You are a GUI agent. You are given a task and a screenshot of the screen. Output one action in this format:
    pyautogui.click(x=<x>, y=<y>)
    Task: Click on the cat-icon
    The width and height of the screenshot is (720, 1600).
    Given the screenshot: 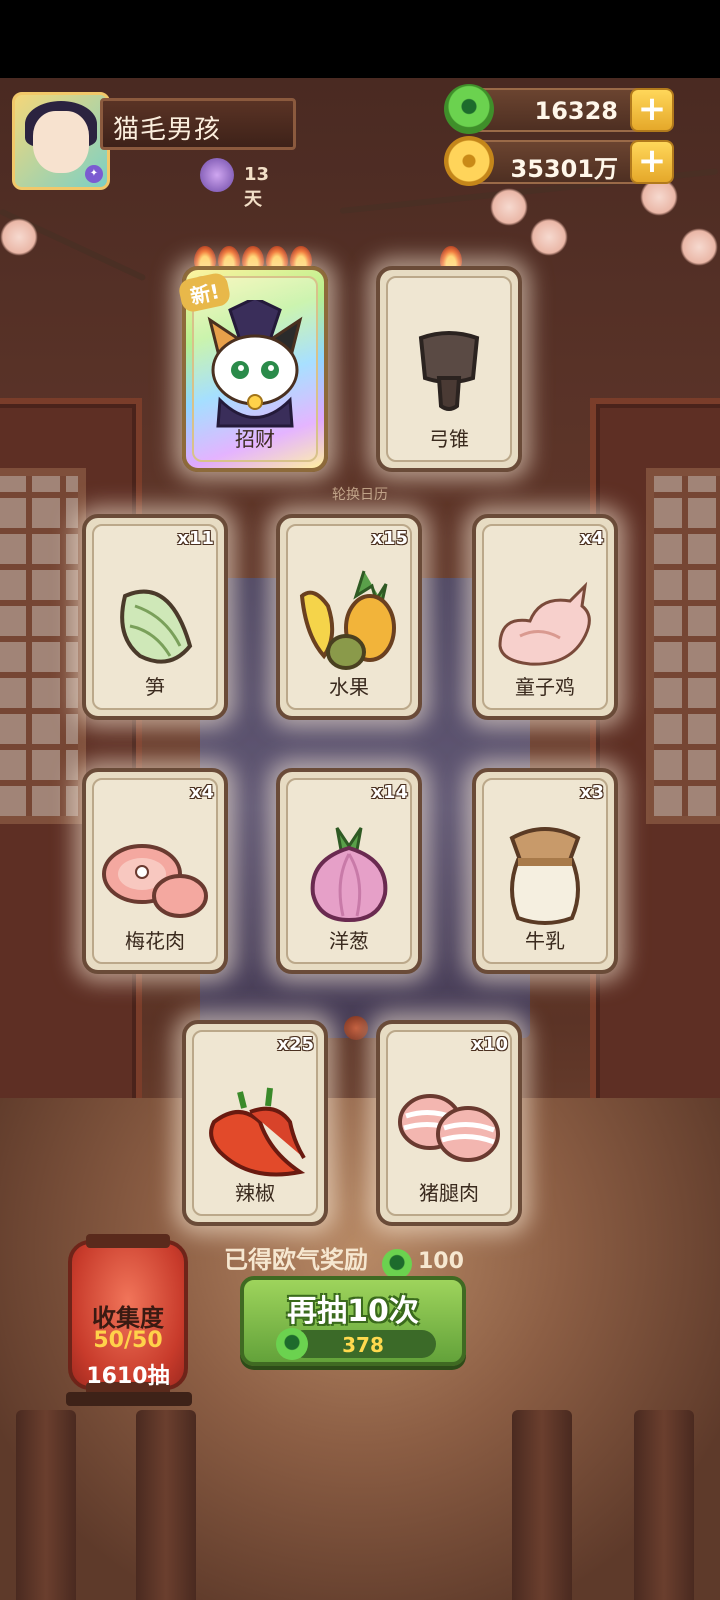 What is the action you would take?
    pyautogui.click(x=255, y=364)
    